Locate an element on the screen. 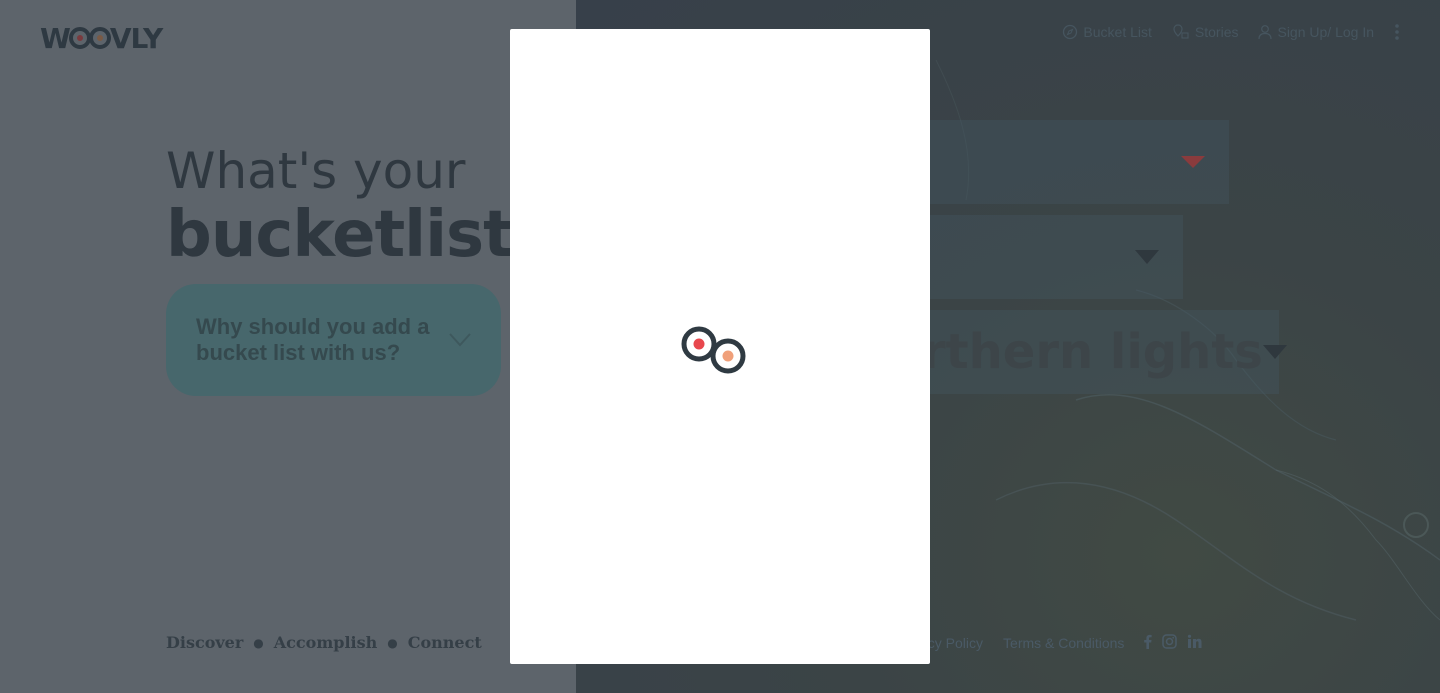  nav-sign-up-label: Sign Up/ Log In is located at coordinates (1325, 32).